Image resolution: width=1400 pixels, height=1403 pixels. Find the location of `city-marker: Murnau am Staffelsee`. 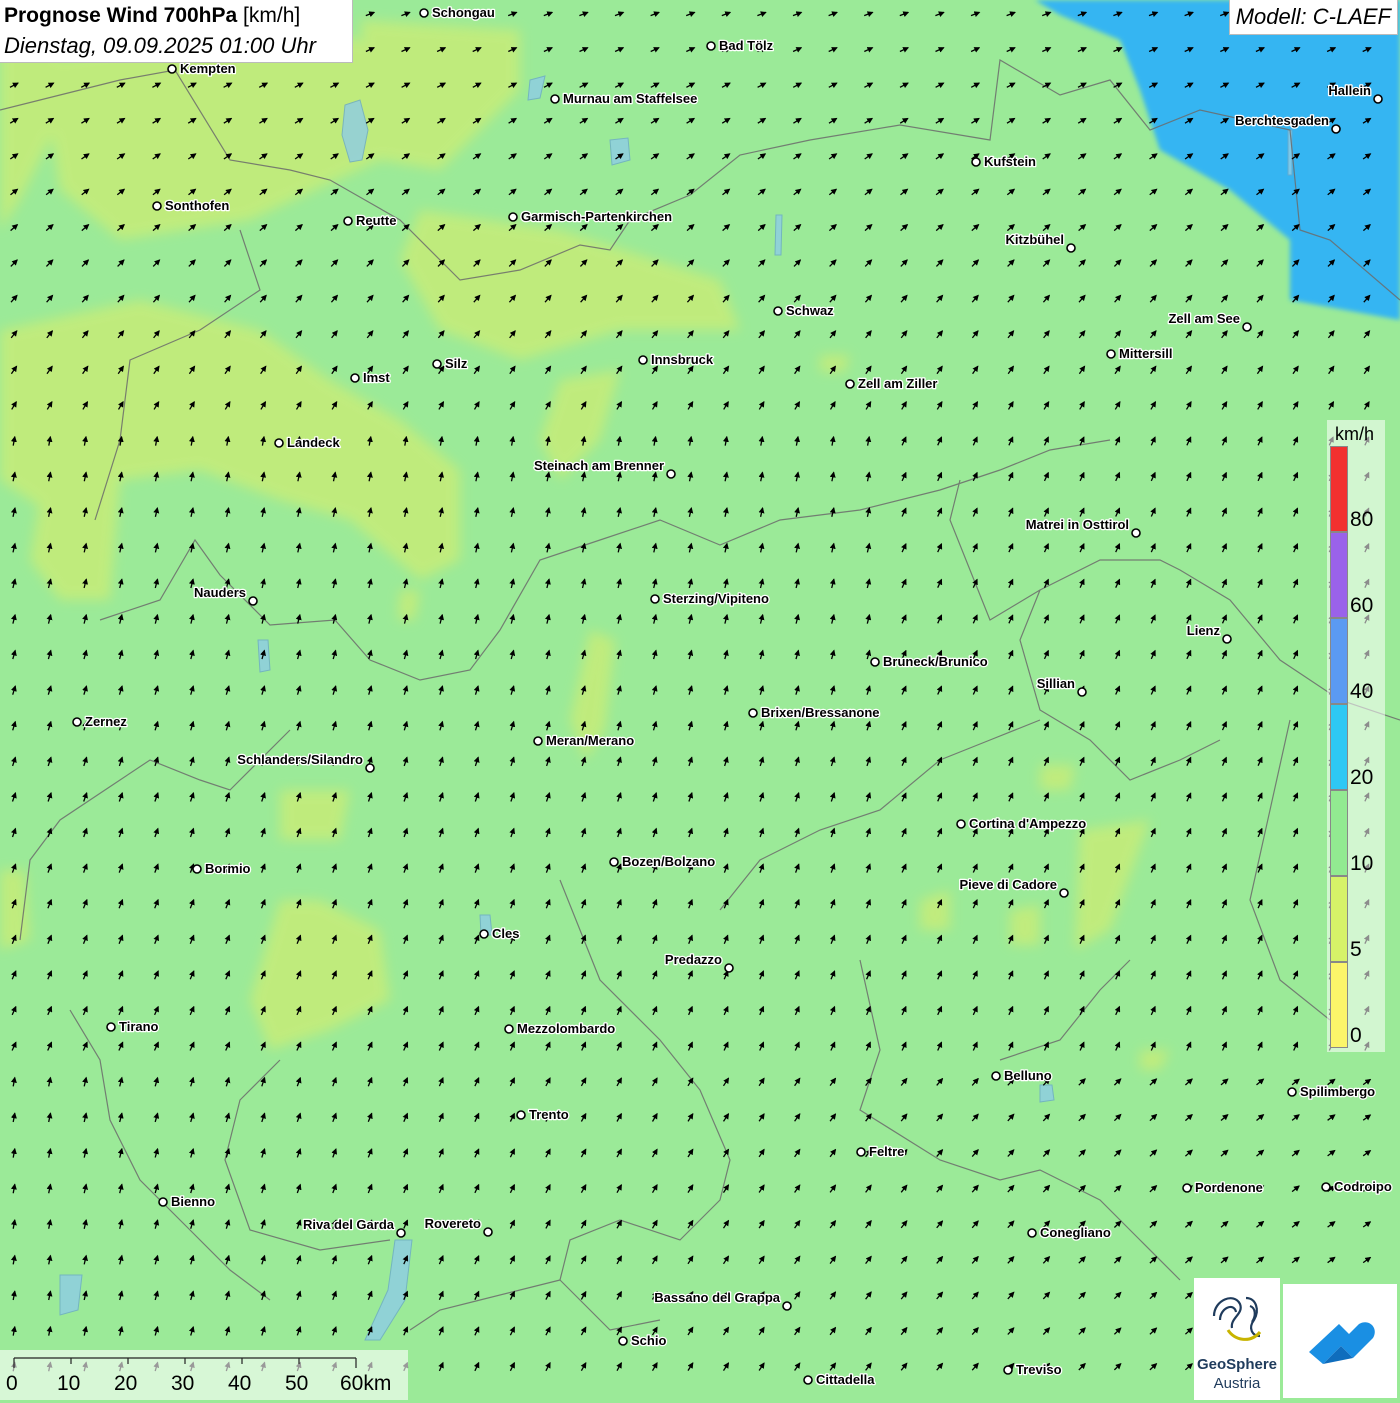

city-marker: Murnau am Staffelsee is located at coordinates (624, 98).